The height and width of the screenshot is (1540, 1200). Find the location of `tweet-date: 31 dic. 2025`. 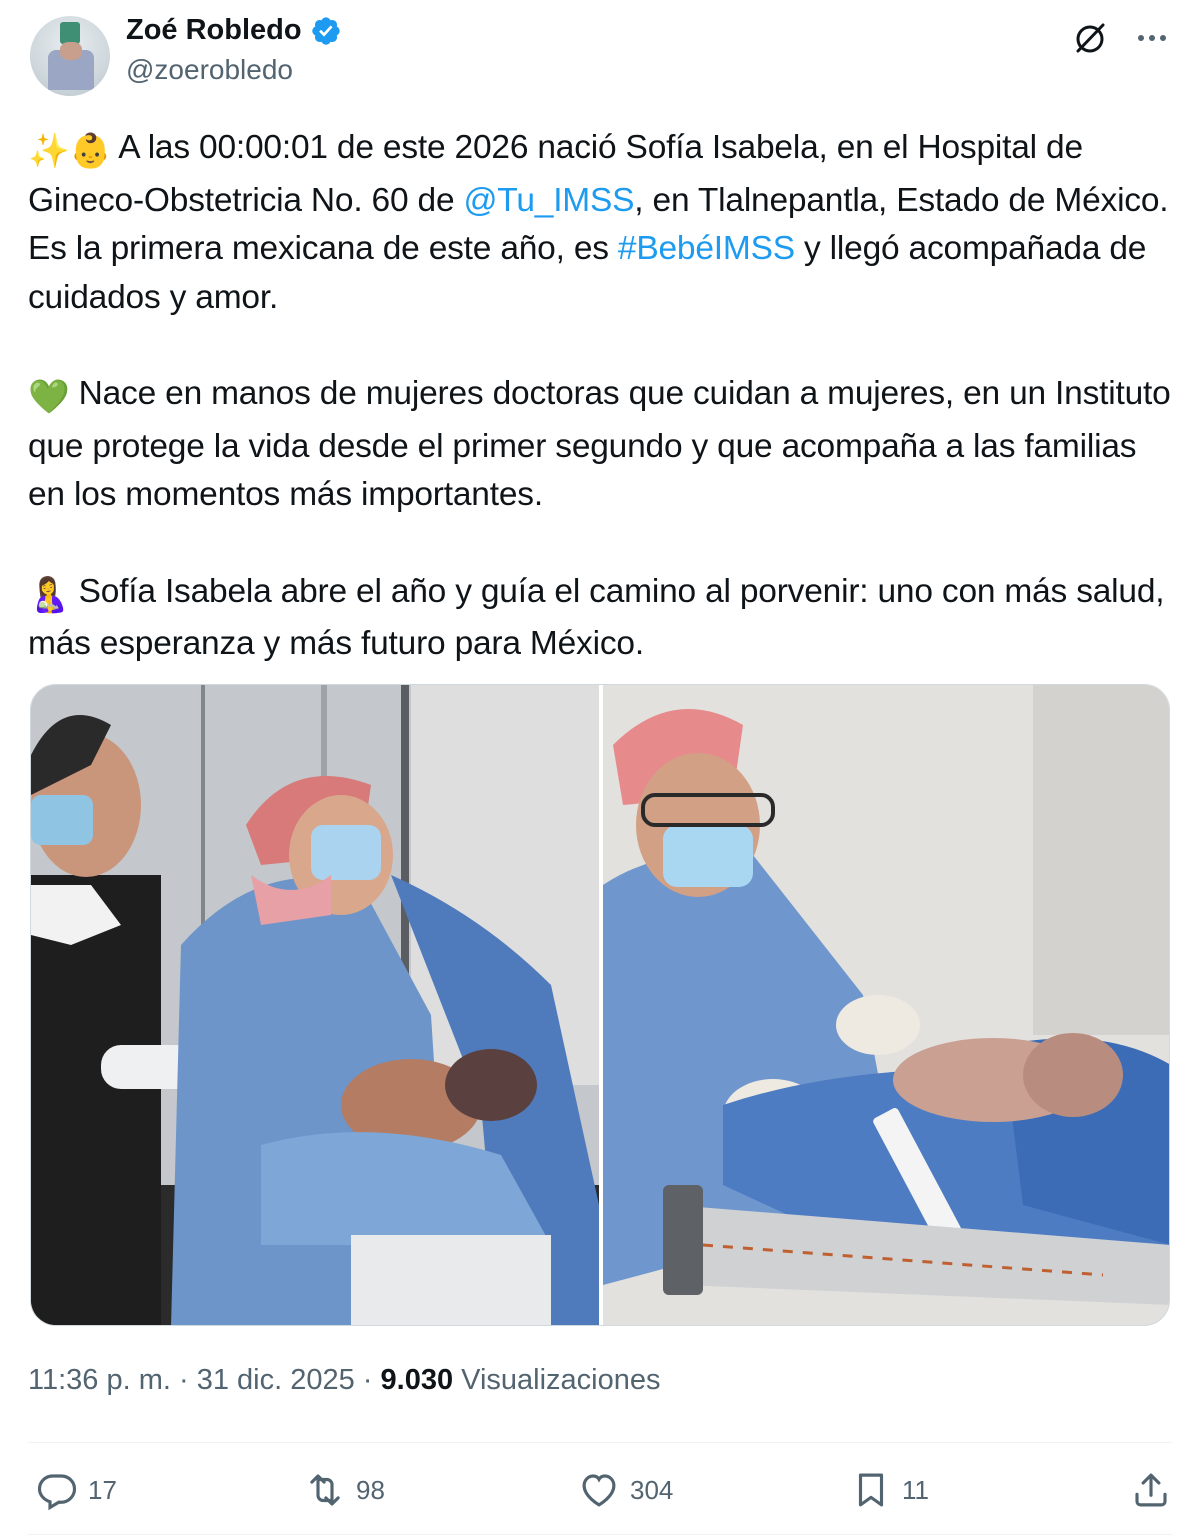

tweet-date: 31 dic. 2025 is located at coordinates (276, 1380).